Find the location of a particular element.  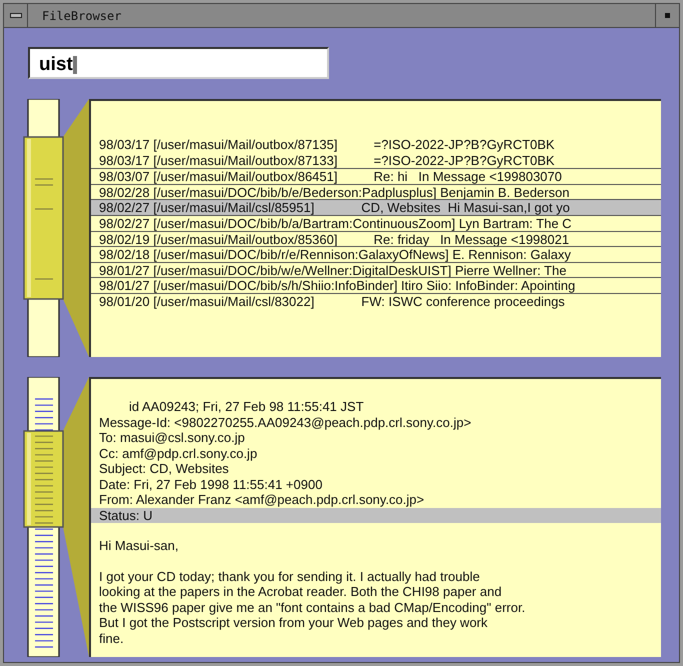

greeting: Hi Masui-san, is located at coordinates (139, 546).